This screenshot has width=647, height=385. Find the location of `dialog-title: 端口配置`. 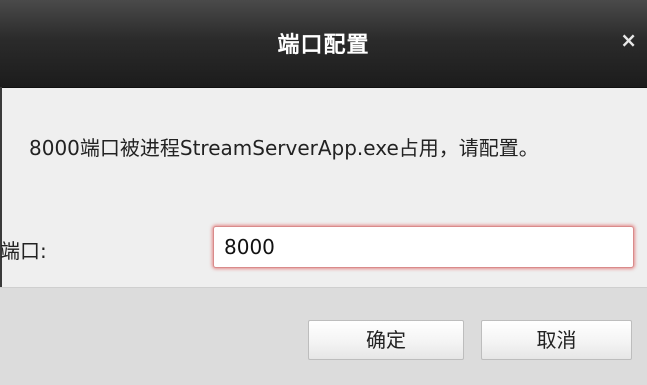

dialog-title: 端口配置 is located at coordinates (323, 45).